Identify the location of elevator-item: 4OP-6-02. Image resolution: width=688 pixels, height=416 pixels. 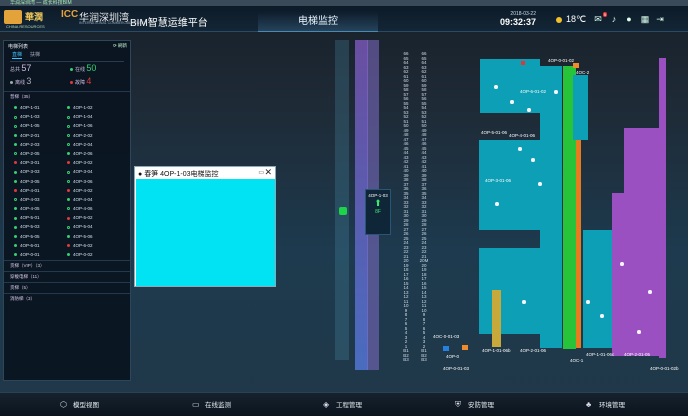
(93, 245).